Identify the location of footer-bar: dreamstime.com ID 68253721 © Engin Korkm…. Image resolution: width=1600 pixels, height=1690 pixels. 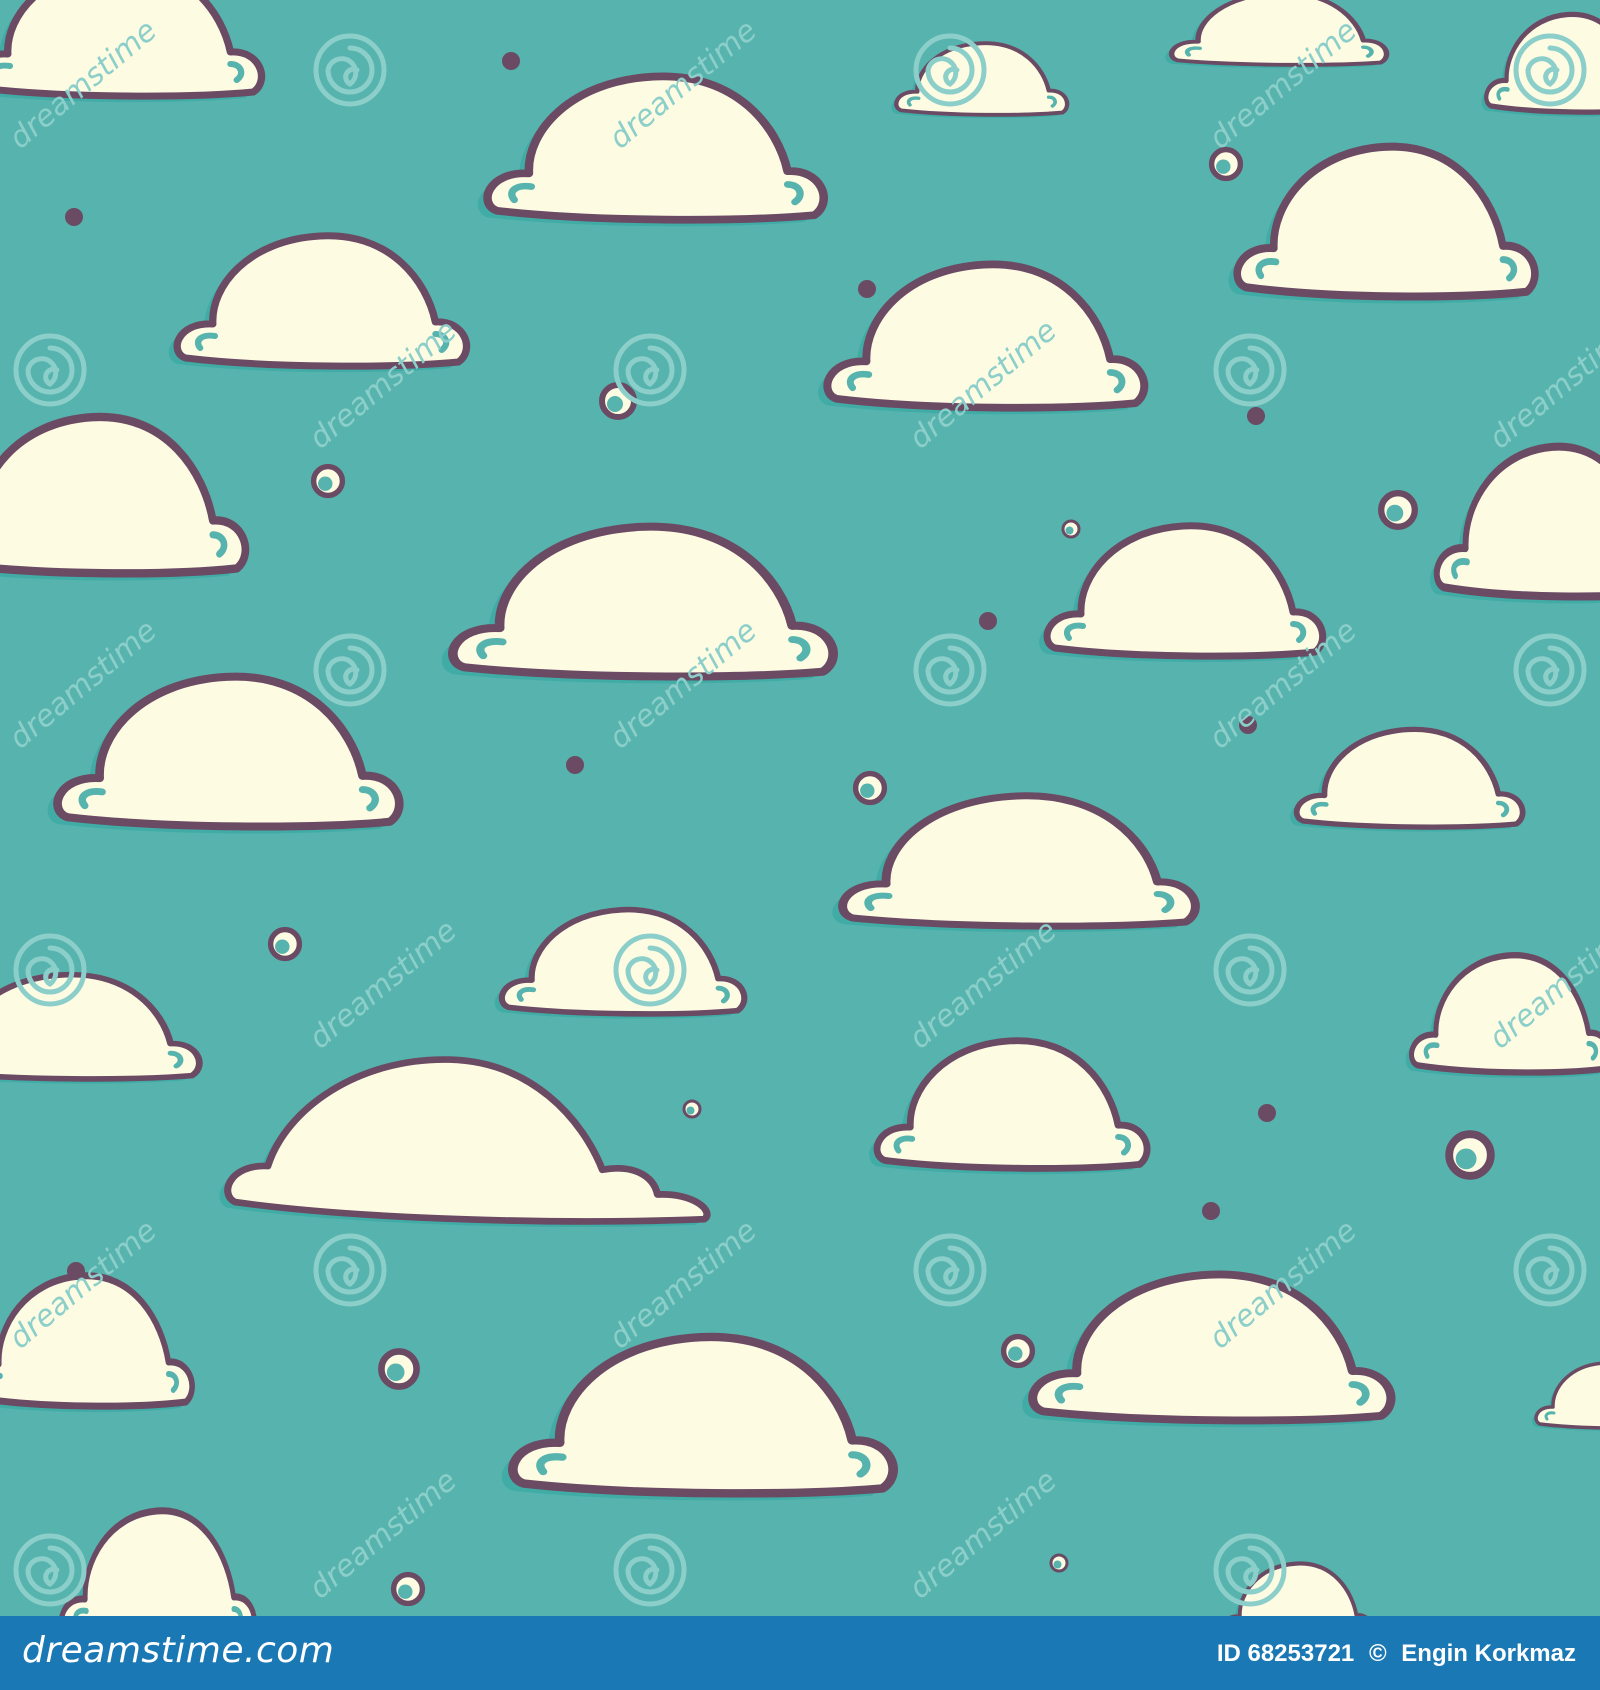
(800, 1653).